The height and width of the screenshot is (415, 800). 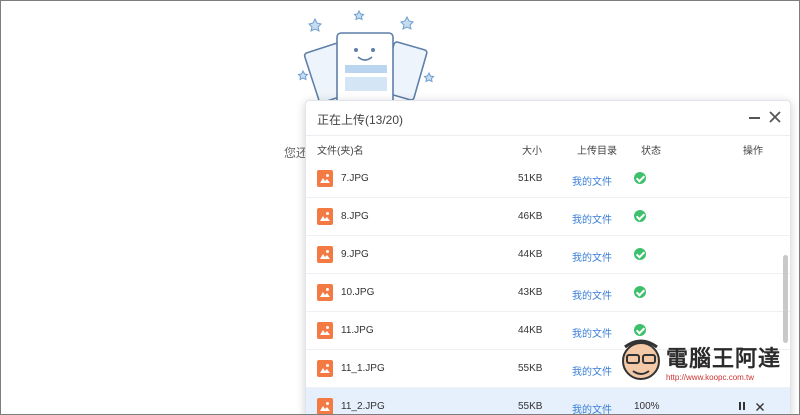 What do you see at coordinates (548, 148) in the screenshot?
I see `column-header: 文件(夹)名 大小 上传目录 状态 操作` at bounding box center [548, 148].